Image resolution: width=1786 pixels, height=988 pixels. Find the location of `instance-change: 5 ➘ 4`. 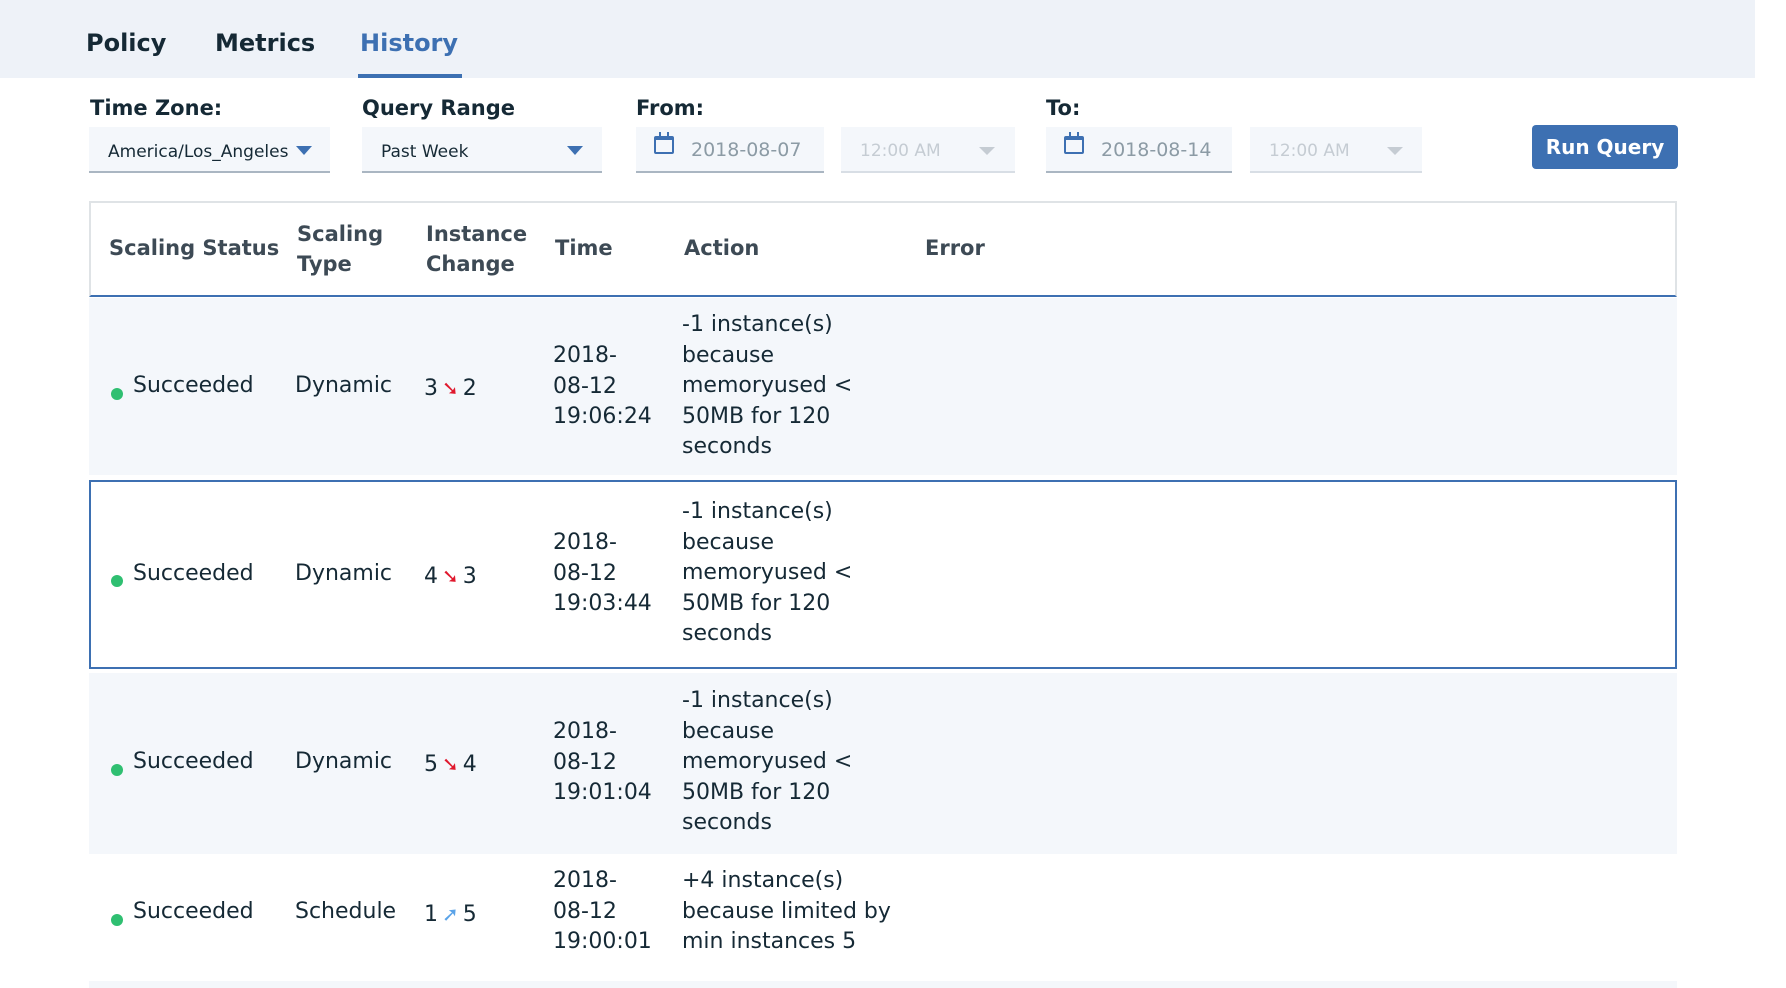

instance-change: 5 ➘ 4 is located at coordinates (450, 765).